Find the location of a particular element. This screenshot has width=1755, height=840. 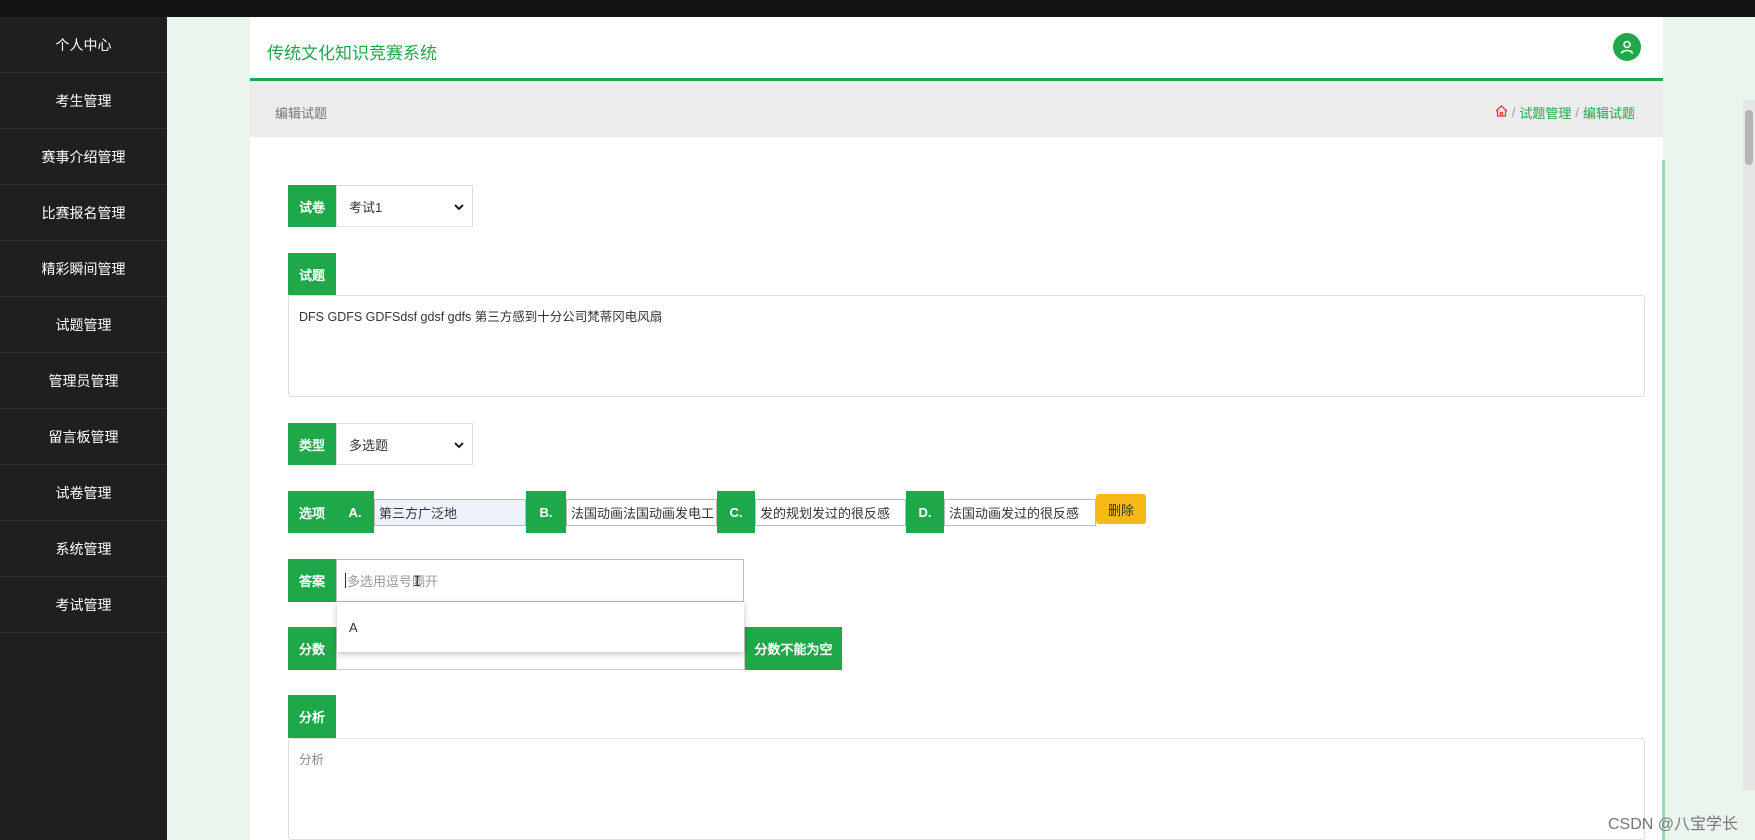

sidebar-item-label: 精彩瞬间管理 is located at coordinates (83, 268).